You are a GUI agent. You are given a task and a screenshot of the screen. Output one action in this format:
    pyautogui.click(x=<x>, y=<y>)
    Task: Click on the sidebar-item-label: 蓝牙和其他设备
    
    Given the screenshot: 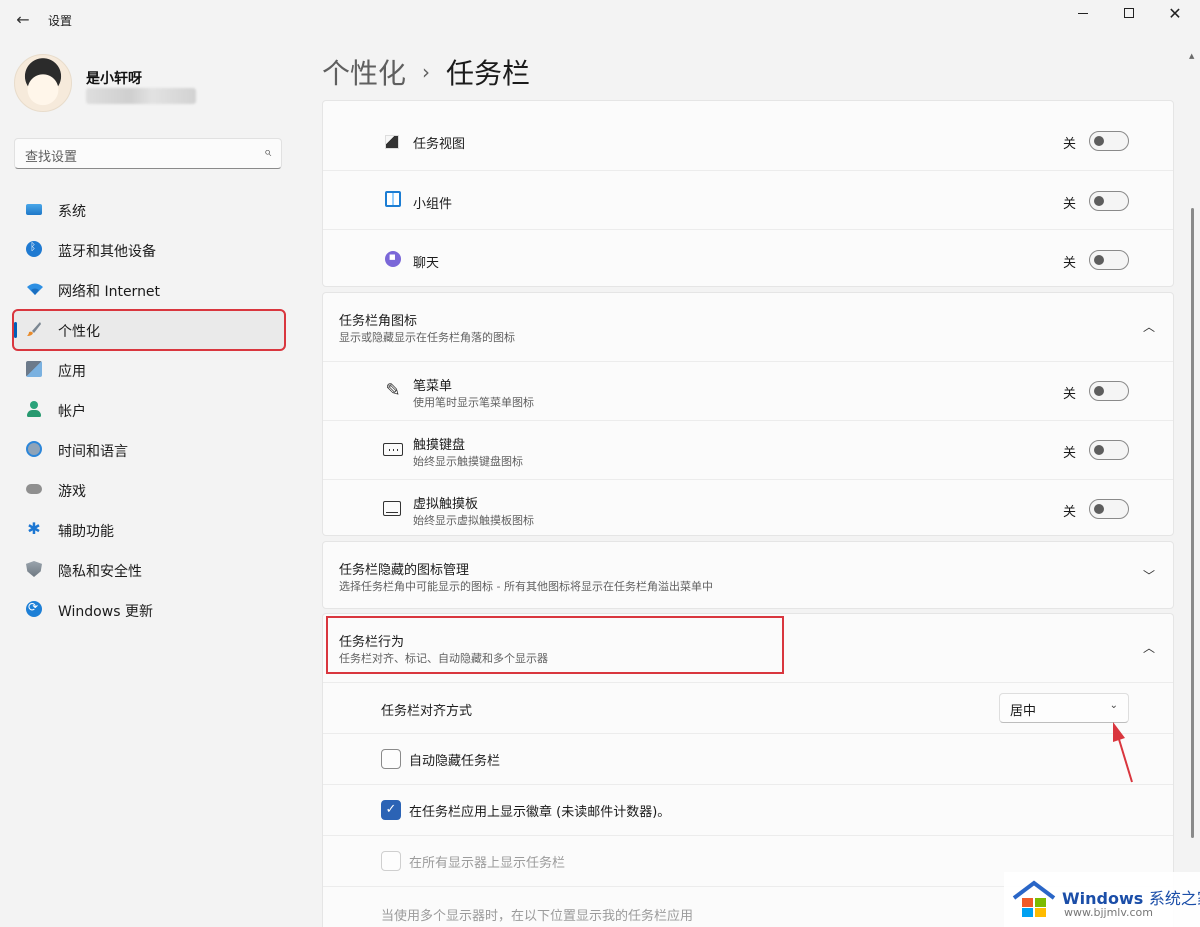 What is the action you would take?
    pyautogui.click(x=107, y=252)
    